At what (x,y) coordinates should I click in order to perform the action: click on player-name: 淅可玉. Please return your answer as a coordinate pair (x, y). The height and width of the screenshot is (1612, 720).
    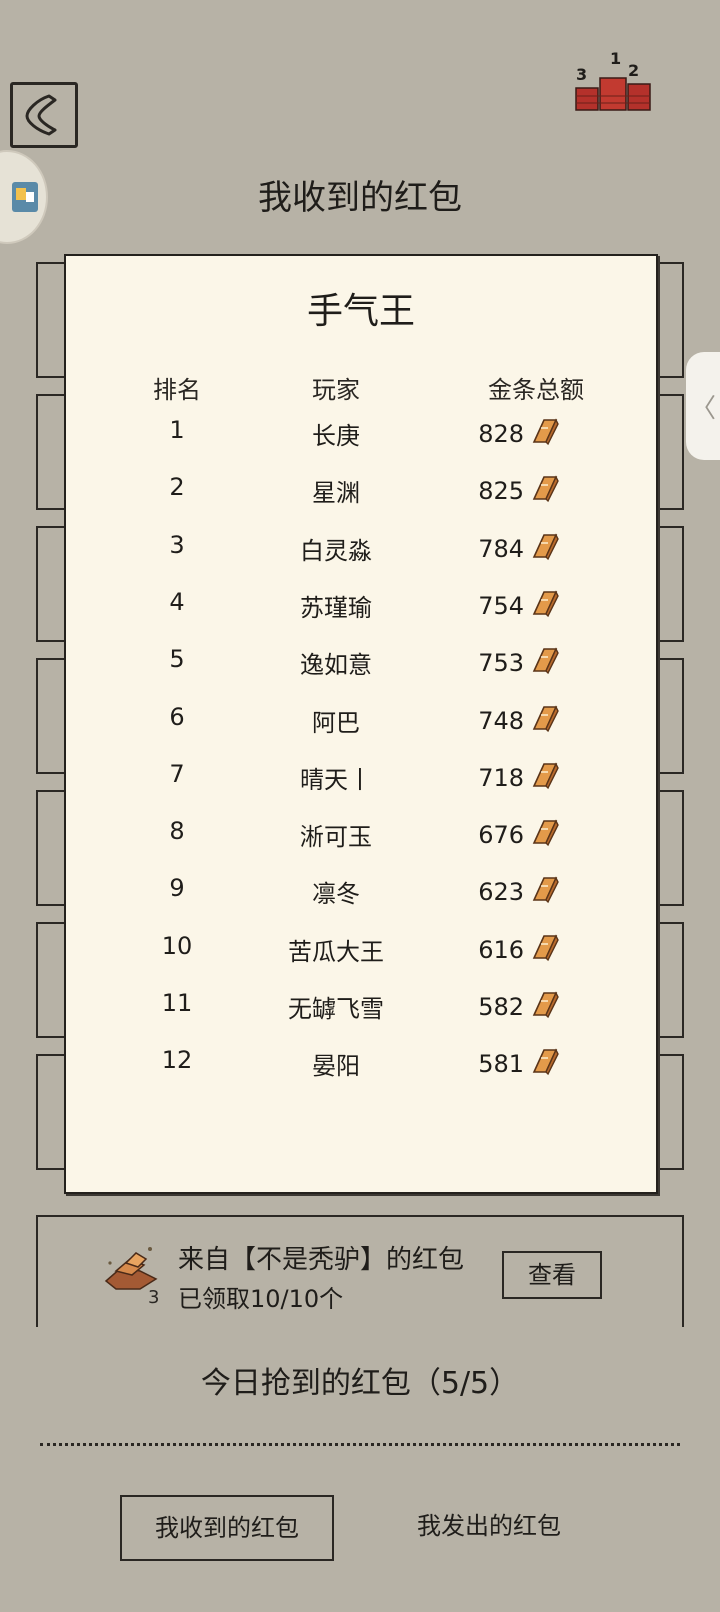
    Looking at the image, I should click on (336, 837).